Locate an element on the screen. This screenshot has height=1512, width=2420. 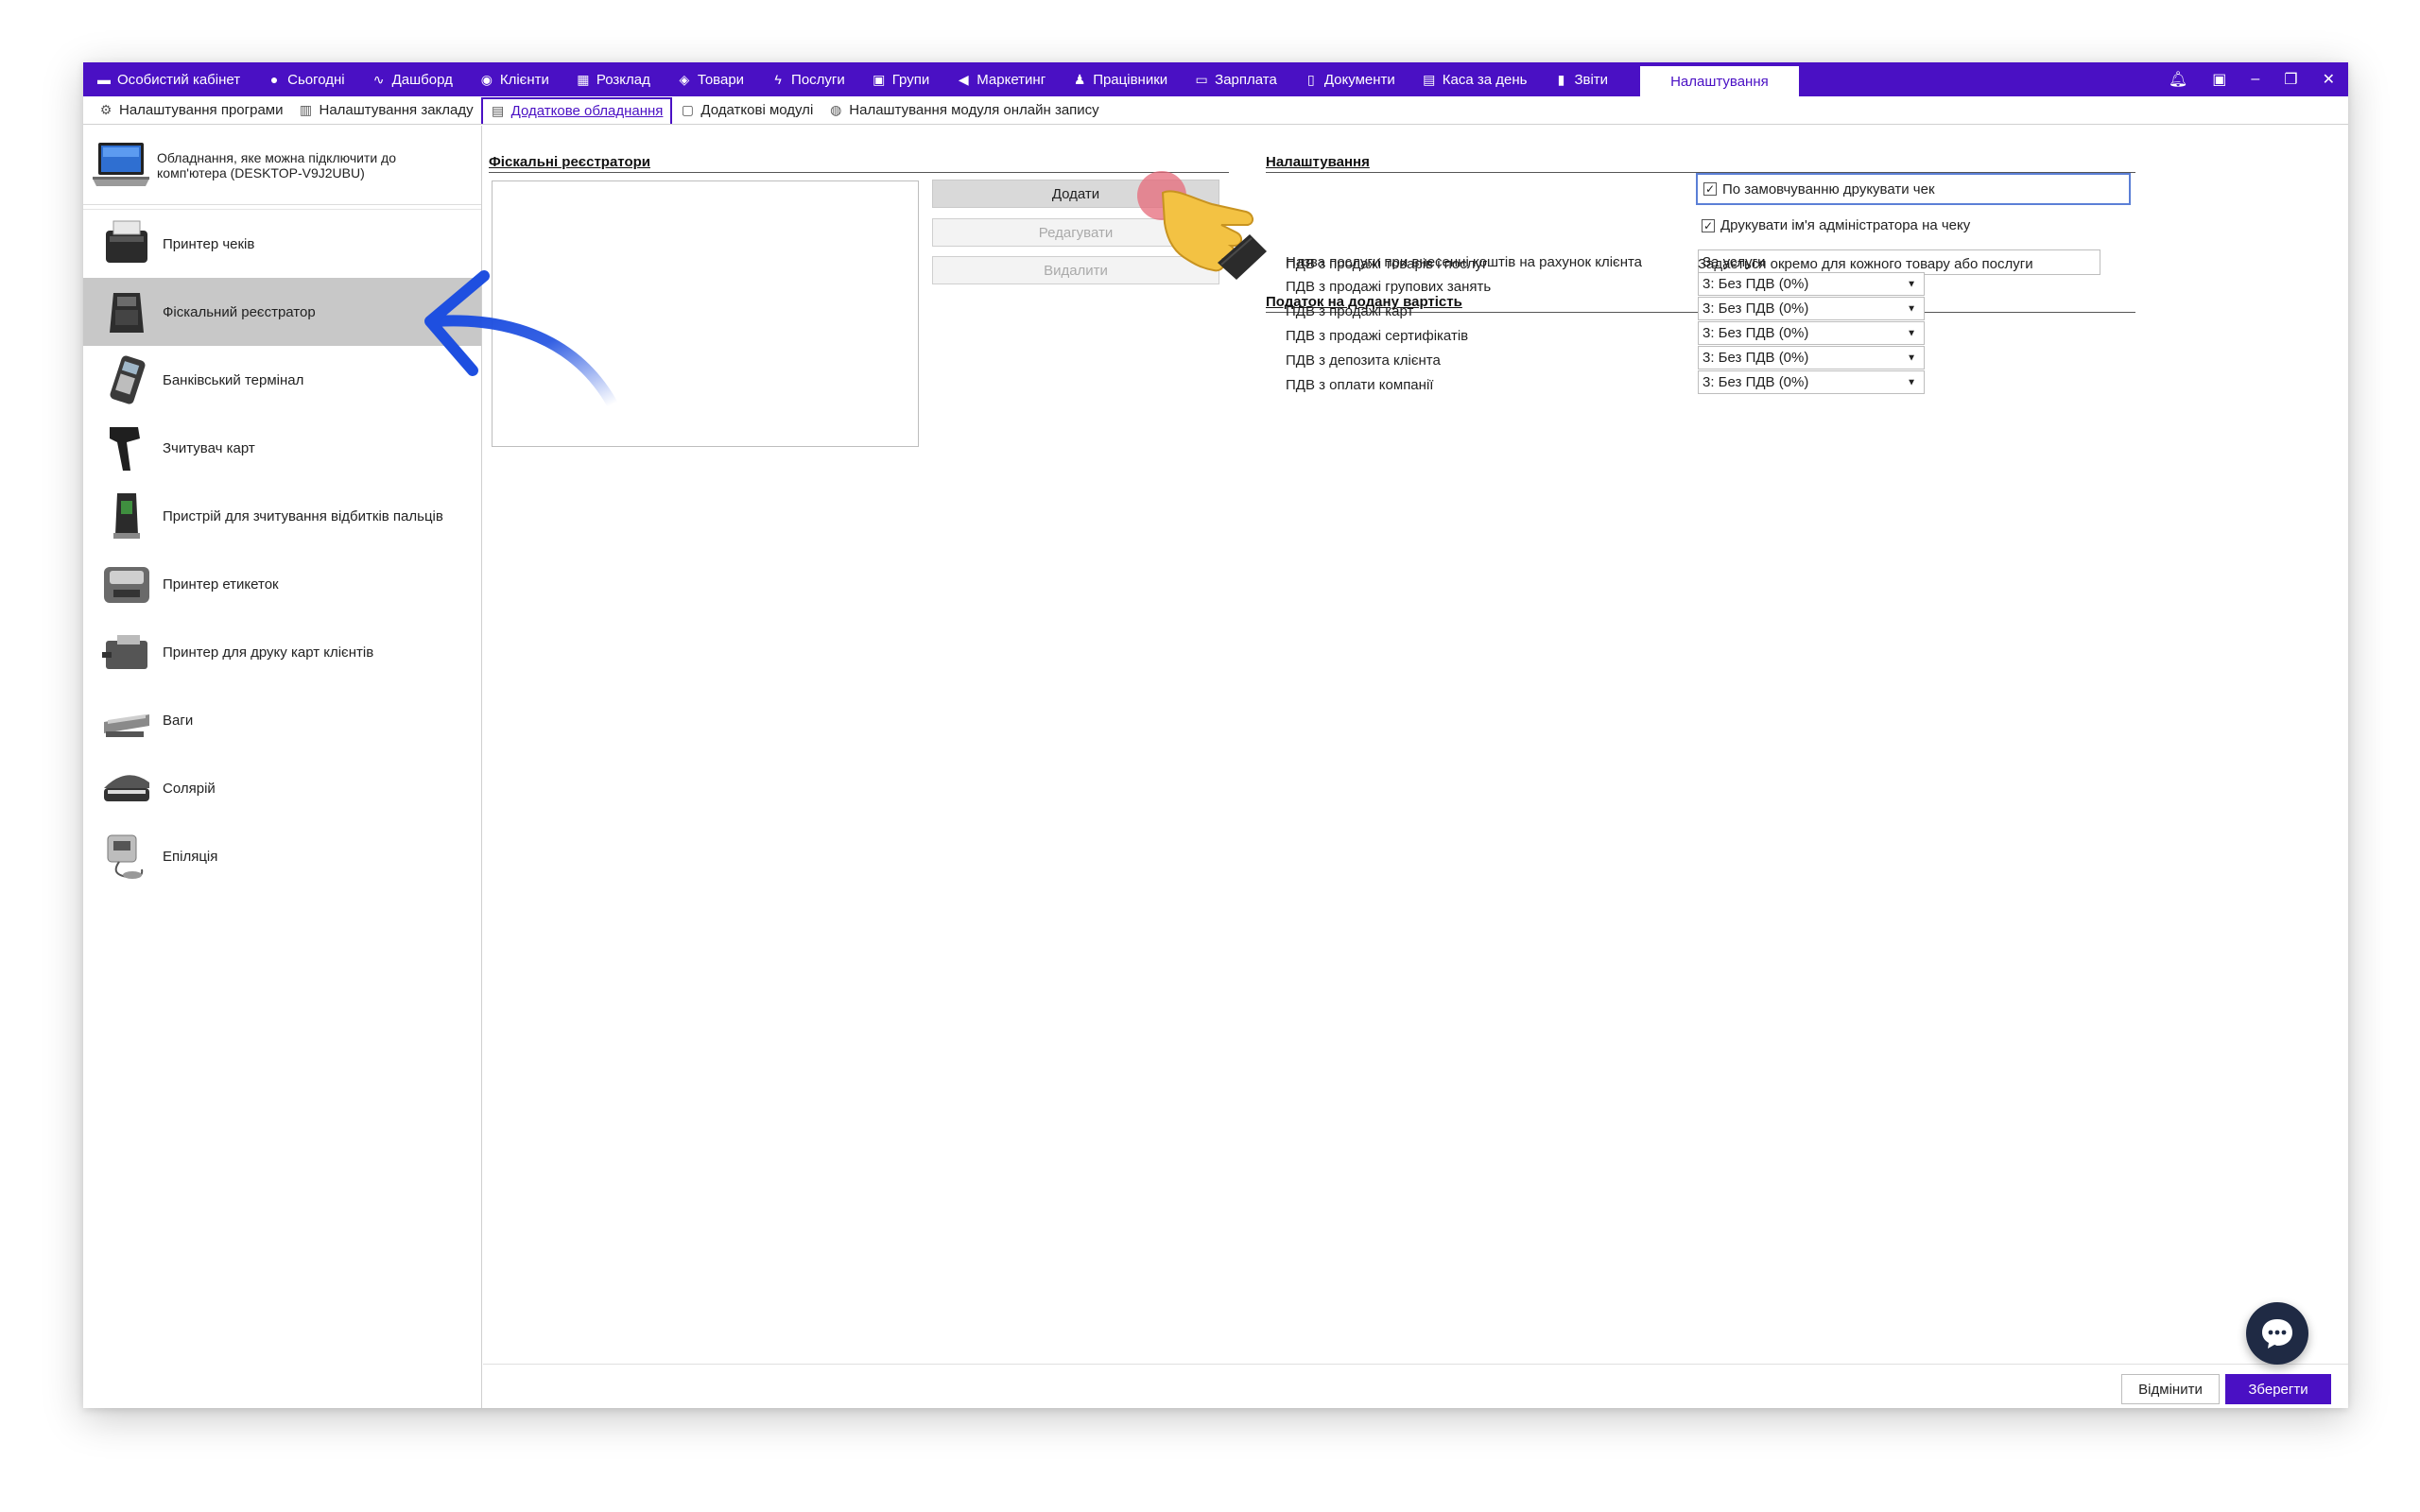
nav-item-label: Працівники is located at coordinates (1130, 79).